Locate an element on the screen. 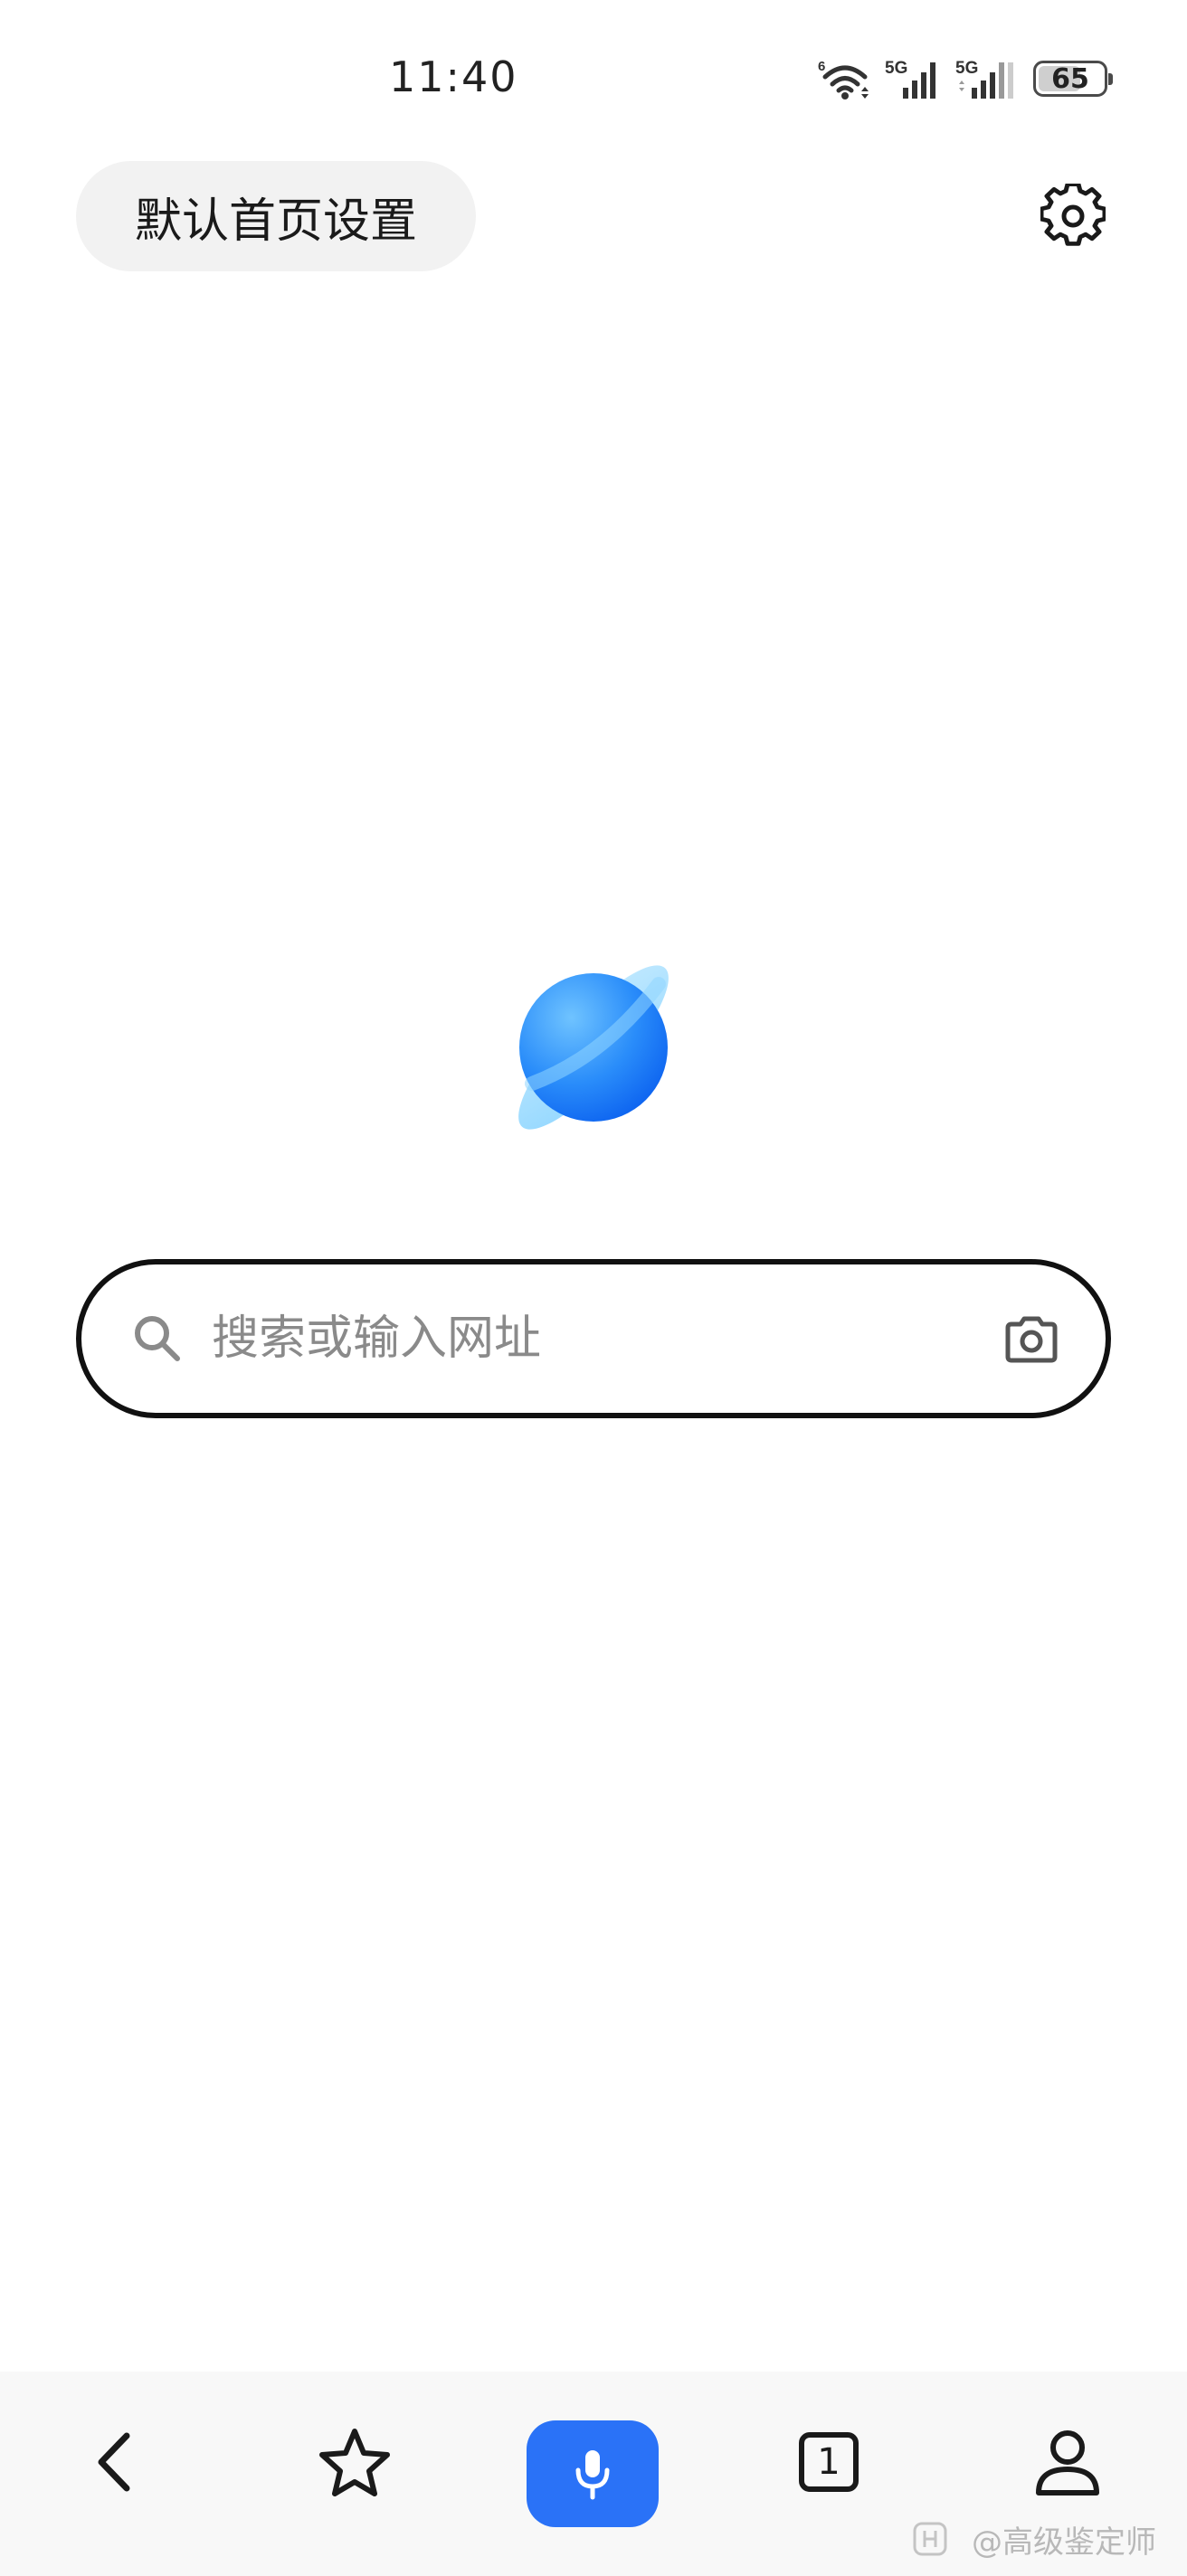  back-button is located at coordinates (116, 2462).